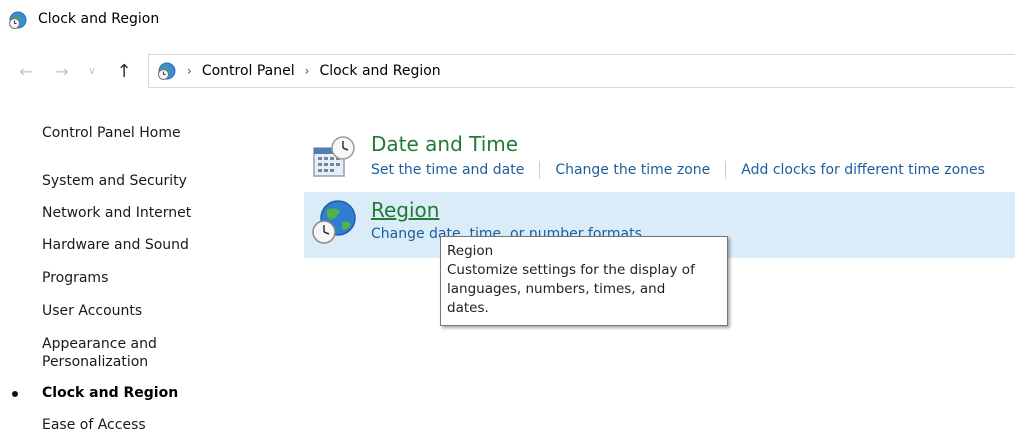  What do you see at coordinates (99, 19) in the screenshot?
I see `window-title: Clock and Region` at bounding box center [99, 19].